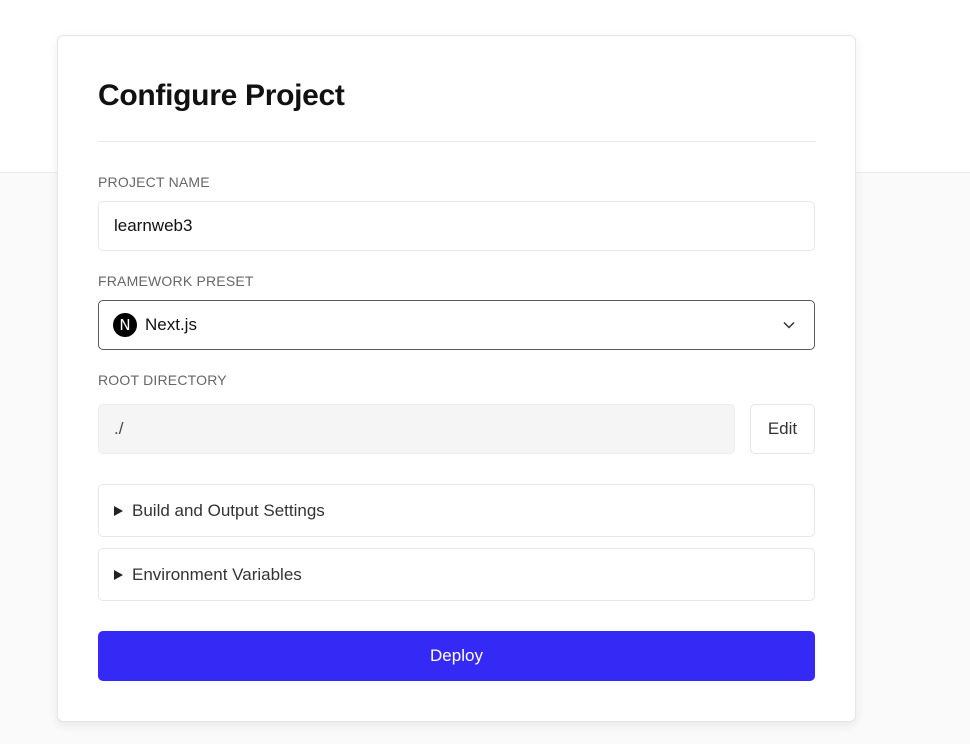 This screenshot has width=970, height=744. Describe the element at coordinates (789, 325) in the screenshot. I see `chevron-down-icon` at that location.